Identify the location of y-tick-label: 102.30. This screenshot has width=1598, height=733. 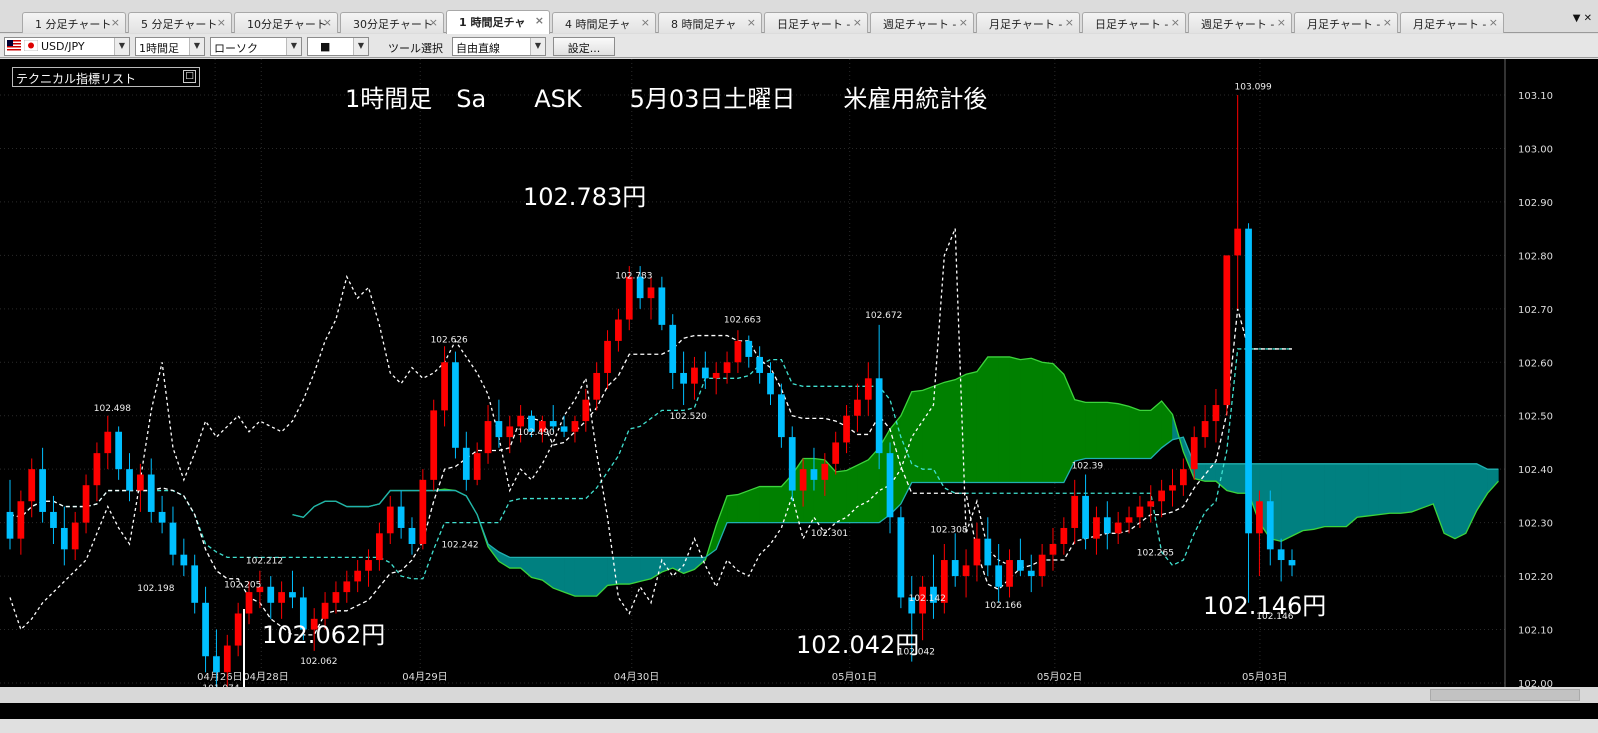
(1535, 524).